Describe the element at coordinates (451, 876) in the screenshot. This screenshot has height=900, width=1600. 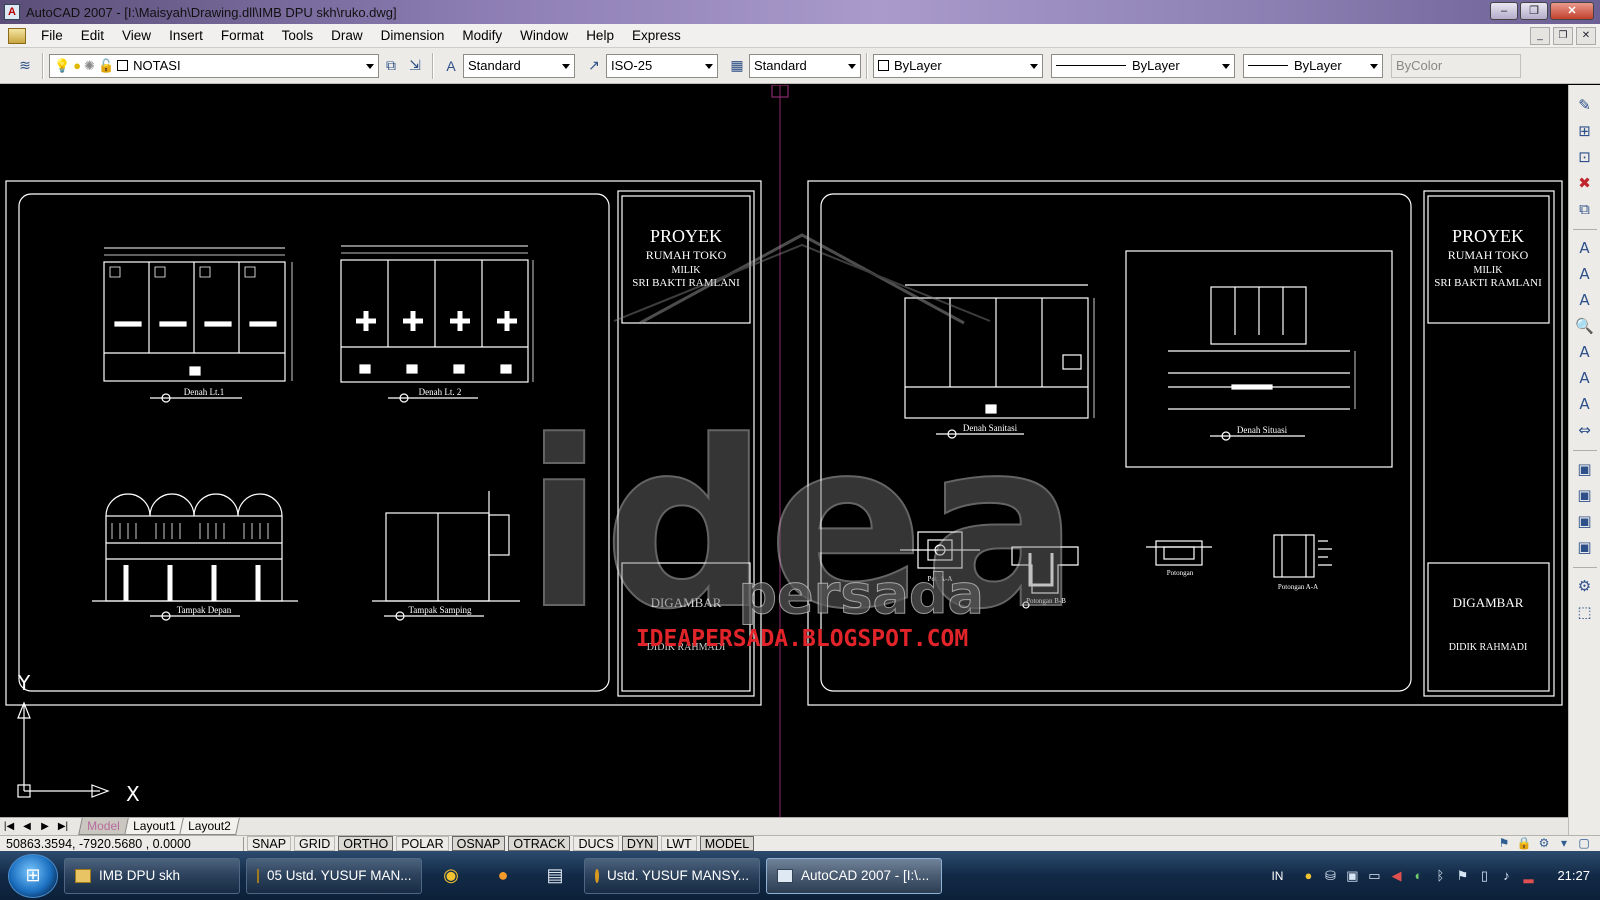
I see `chrome-icon: ◉` at that location.